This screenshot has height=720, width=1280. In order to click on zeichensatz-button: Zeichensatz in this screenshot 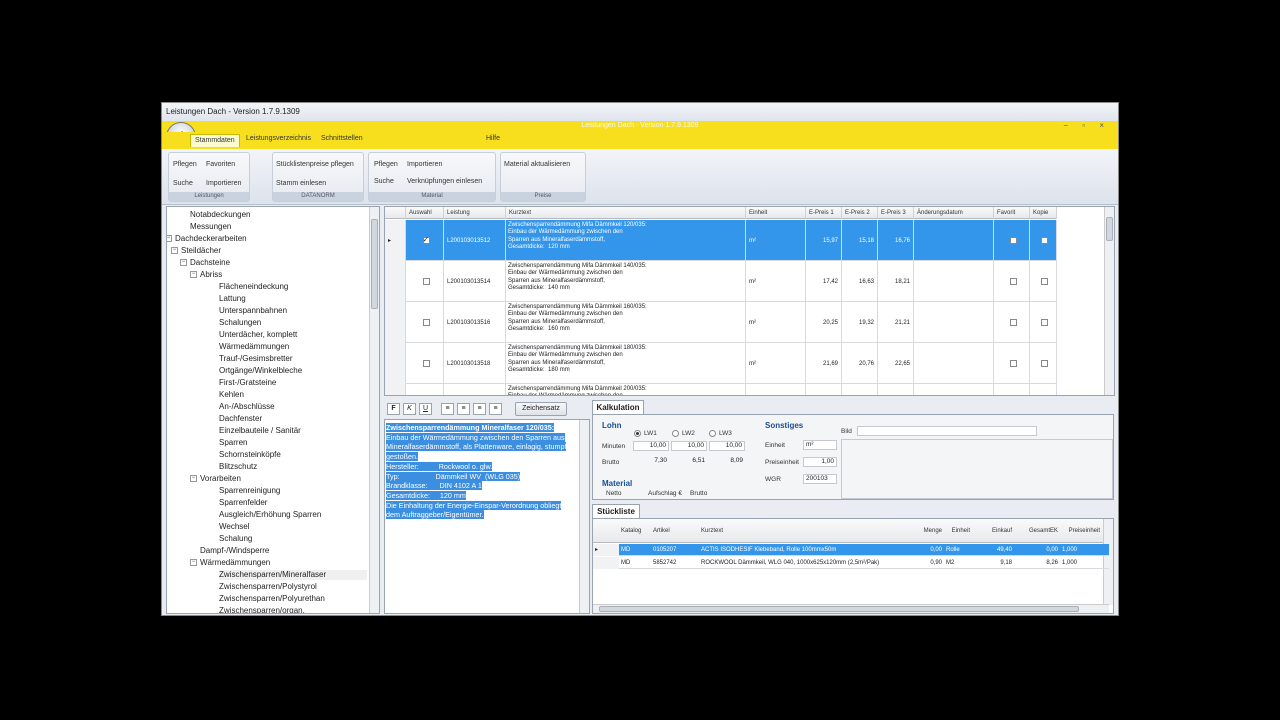, I will do `click(541, 409)`.